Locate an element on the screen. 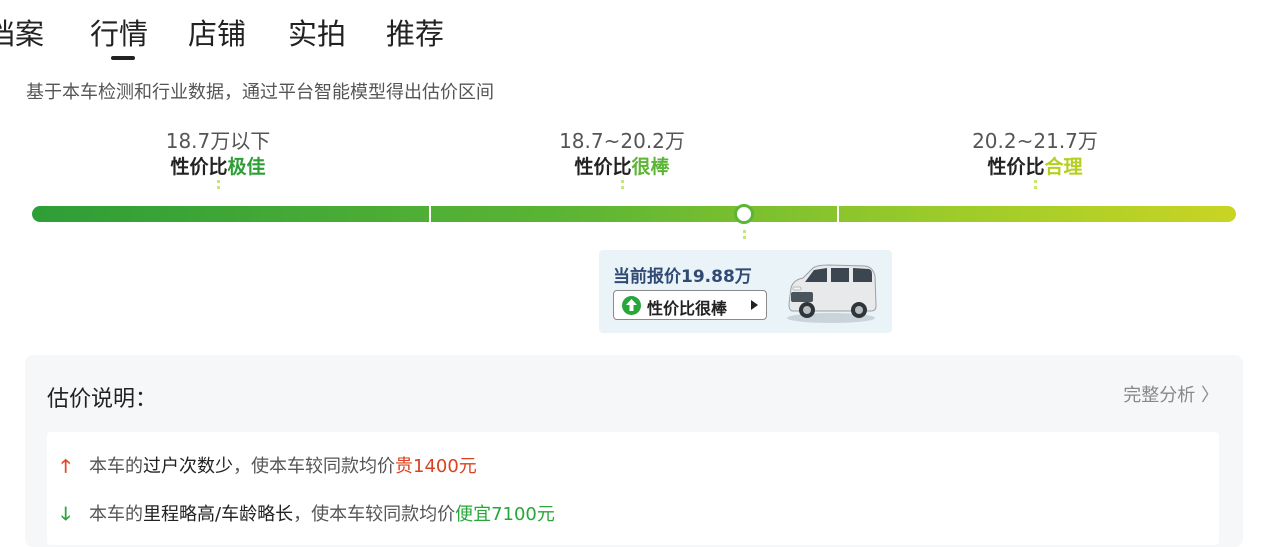 This screenshot has height=547, width=1268. zone-label: 性价比极佳 is located at coordinates (218, 167).